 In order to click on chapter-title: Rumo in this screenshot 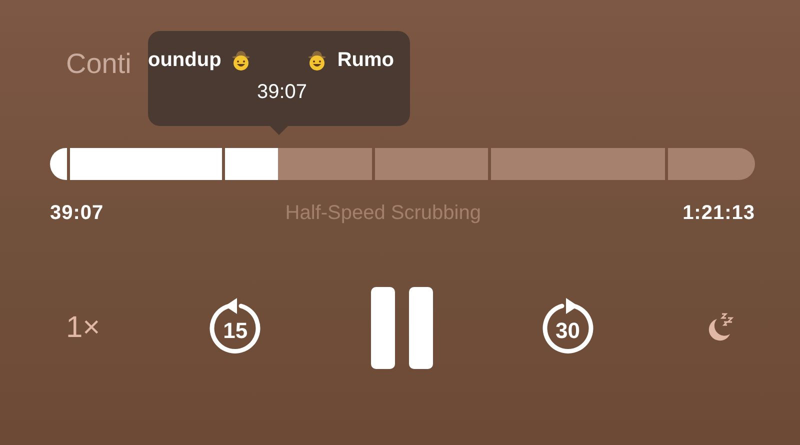, I will do `click(365, 60)`.